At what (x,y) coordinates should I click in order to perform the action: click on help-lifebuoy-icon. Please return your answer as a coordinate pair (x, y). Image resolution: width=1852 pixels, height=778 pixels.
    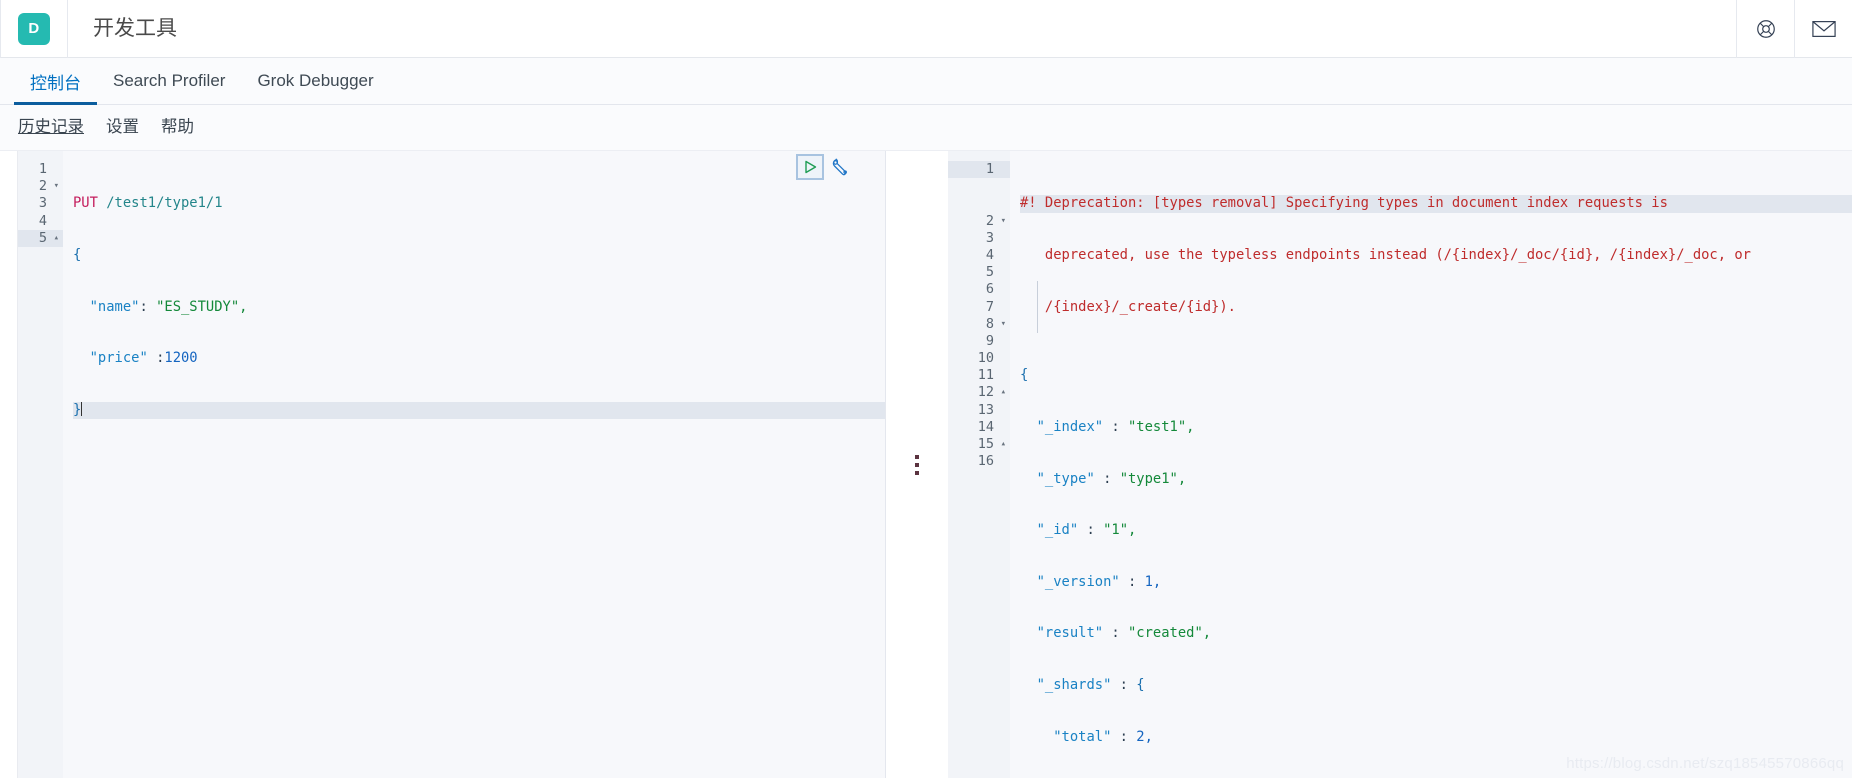
    Looking at the image, I should click on (1765, 29).